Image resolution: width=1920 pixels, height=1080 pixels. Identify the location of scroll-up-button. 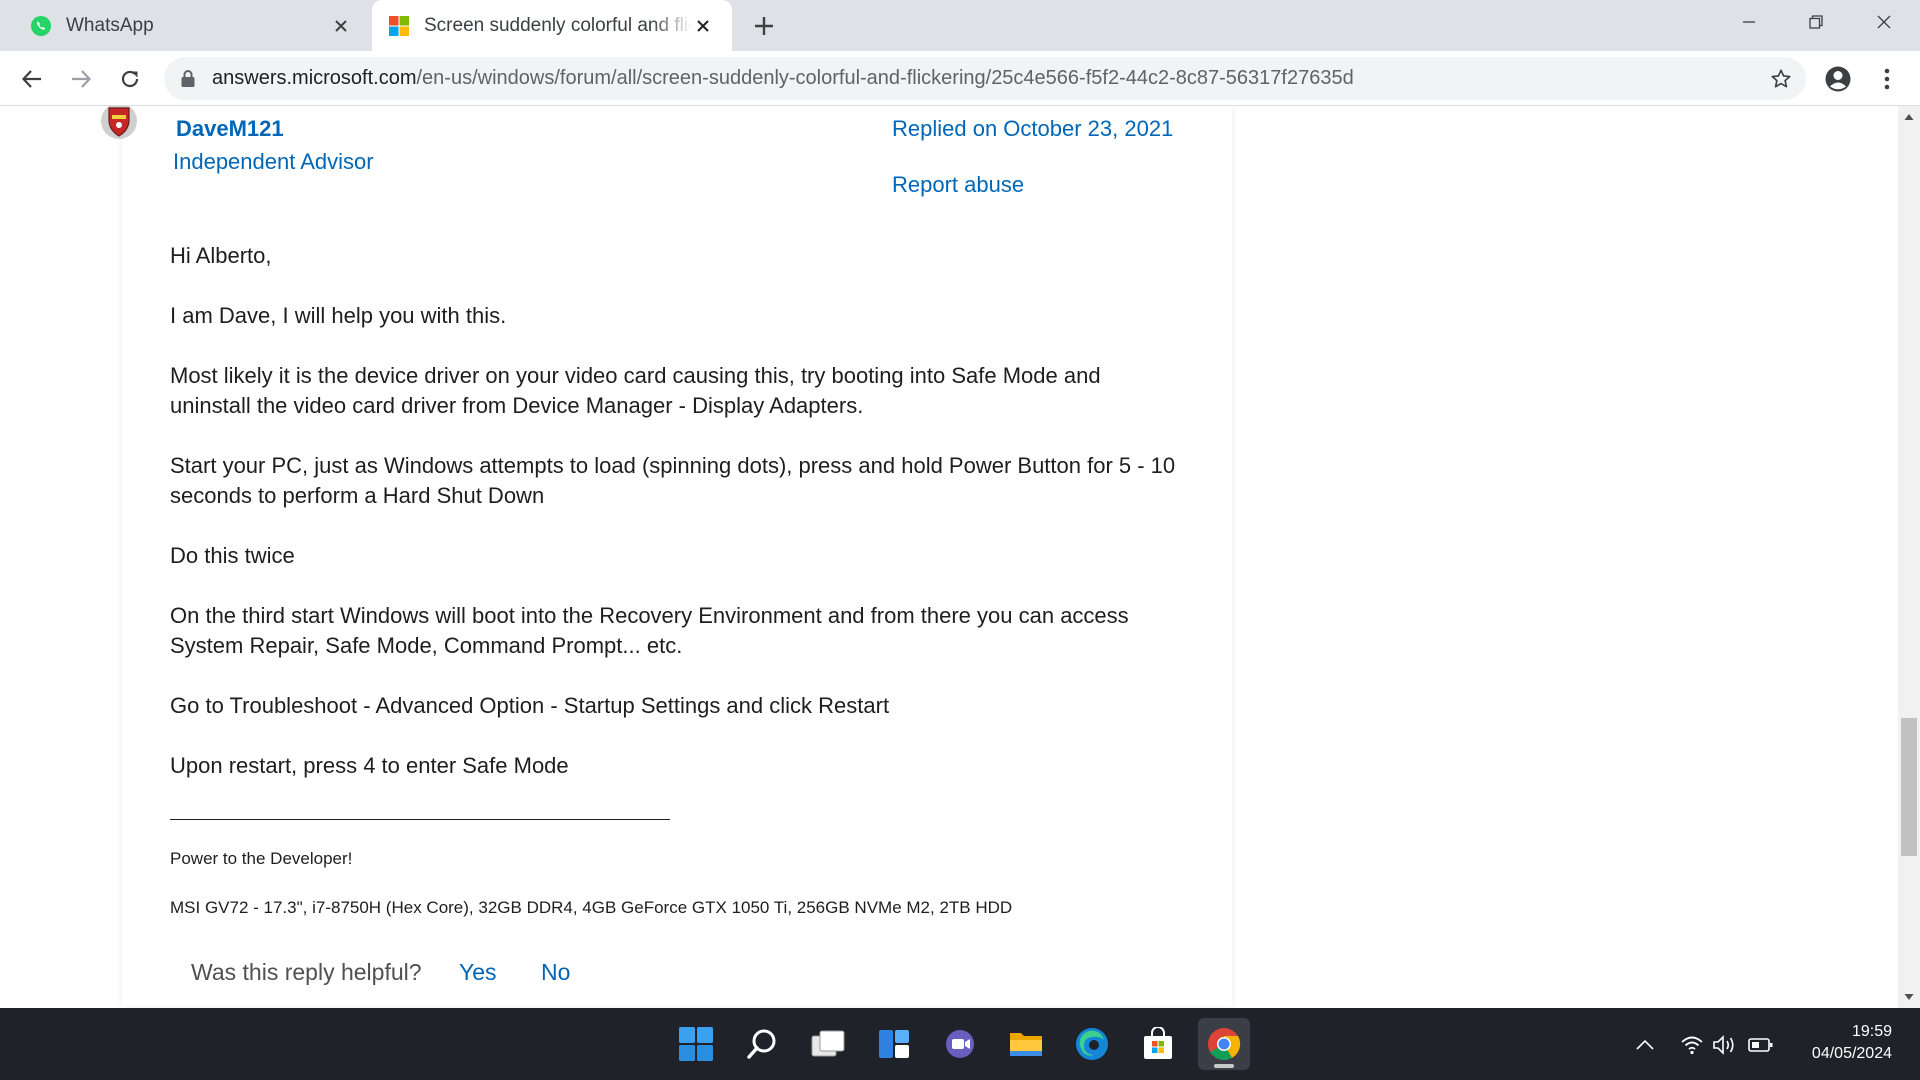
(1909, 117).